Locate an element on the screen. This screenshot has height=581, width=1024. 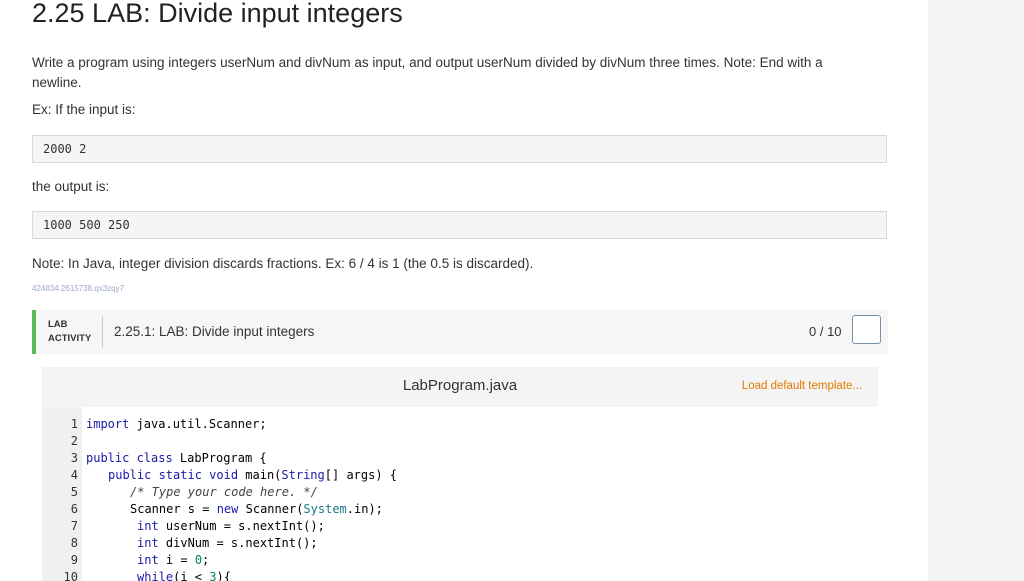
lab-score: 0 / 10 is located at coordinates (825, 331).